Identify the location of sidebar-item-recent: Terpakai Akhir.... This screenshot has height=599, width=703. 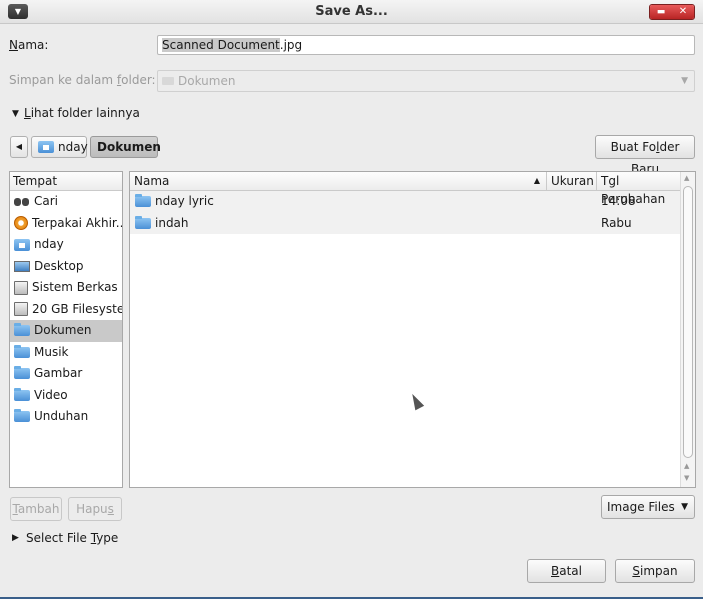
(66, 224).